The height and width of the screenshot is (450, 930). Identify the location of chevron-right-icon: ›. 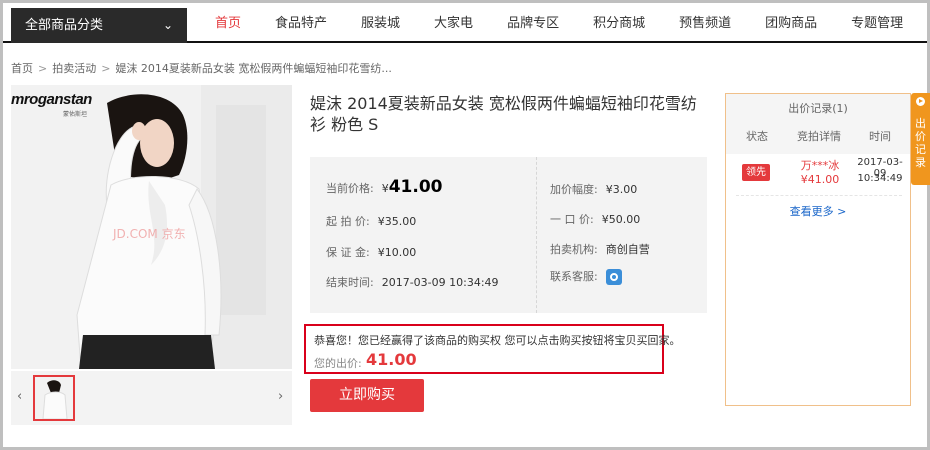
(280, 396).